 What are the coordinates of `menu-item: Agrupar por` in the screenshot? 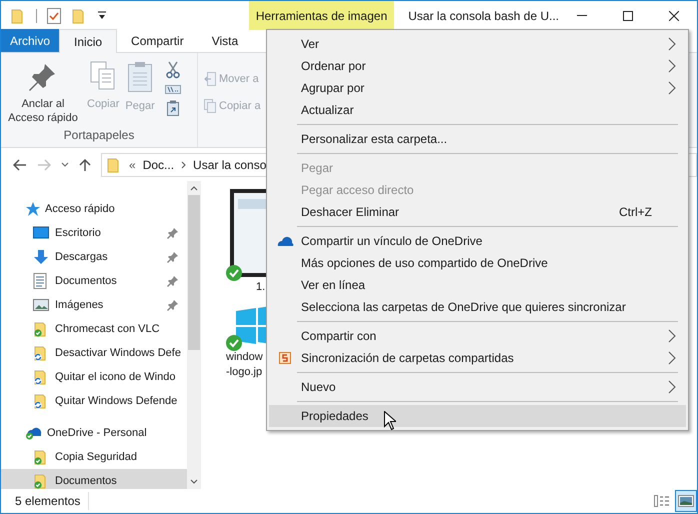 It's located at (477, 88).